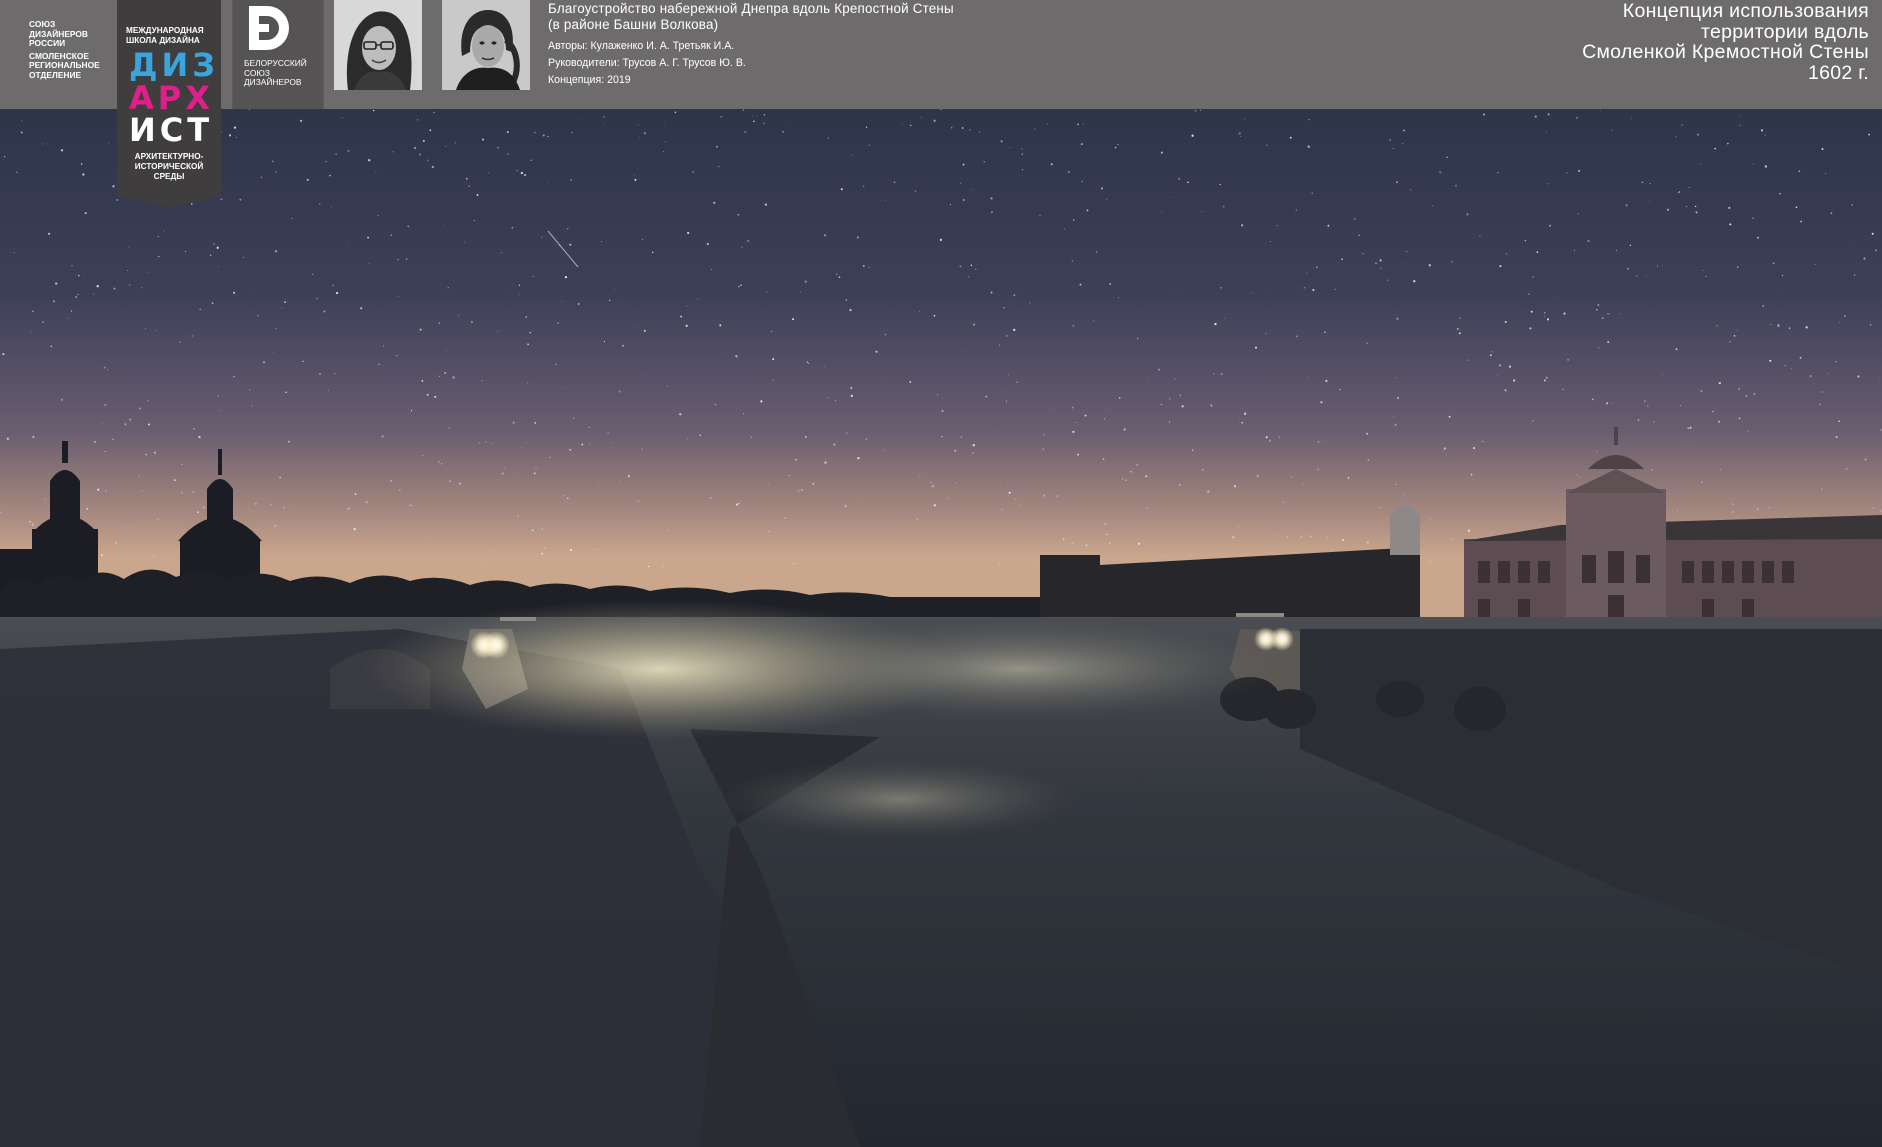 The image size is (1882, 1147). I want to click on lamp-canopy, so click(518, 619).